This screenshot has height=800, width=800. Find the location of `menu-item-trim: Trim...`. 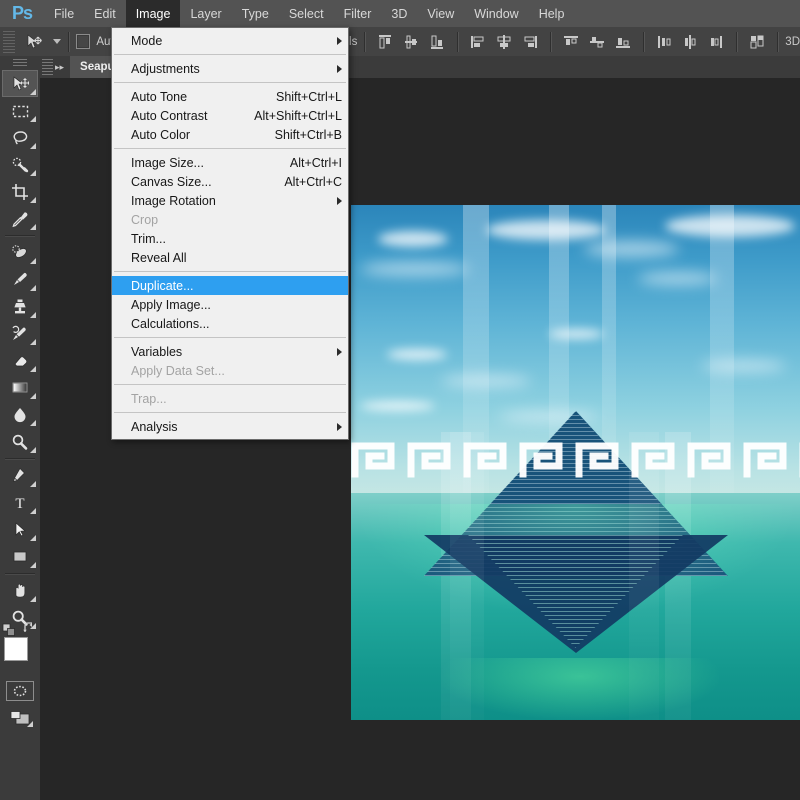

menu-item-trim: Trim... is located at coordinates (230, 238).